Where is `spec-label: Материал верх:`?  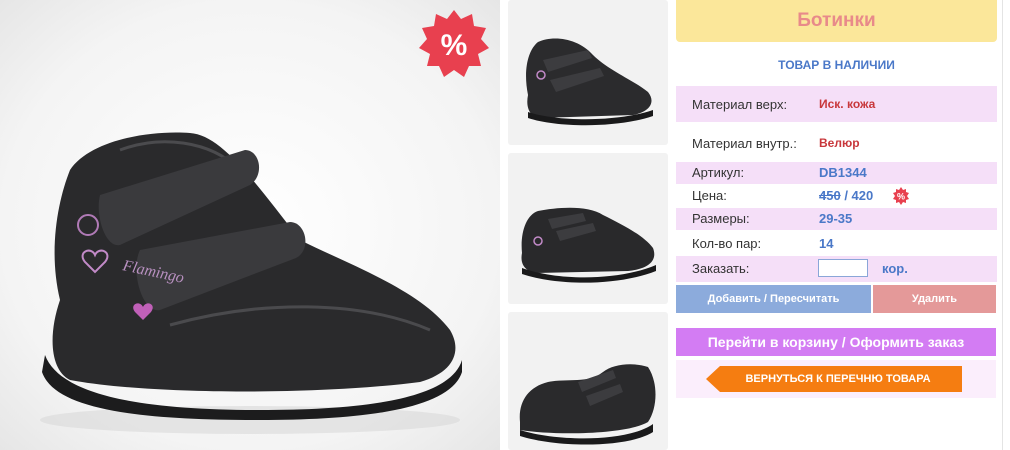 spec-label: Материал верх: is located at coordinates (740, 104).